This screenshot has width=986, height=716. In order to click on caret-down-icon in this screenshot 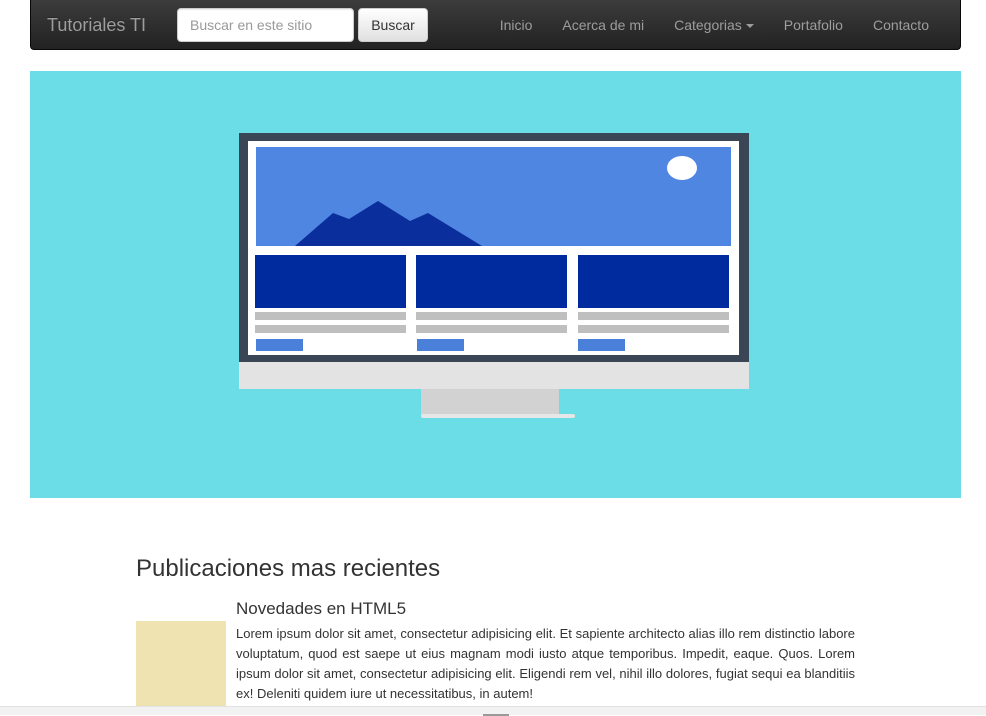, I will do `click(749, 26)`.